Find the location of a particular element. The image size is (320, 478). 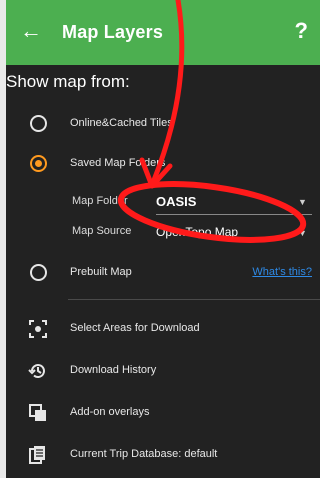

menu-item-select-areas: Select Areas for Download is located at coordinates (163, 329).